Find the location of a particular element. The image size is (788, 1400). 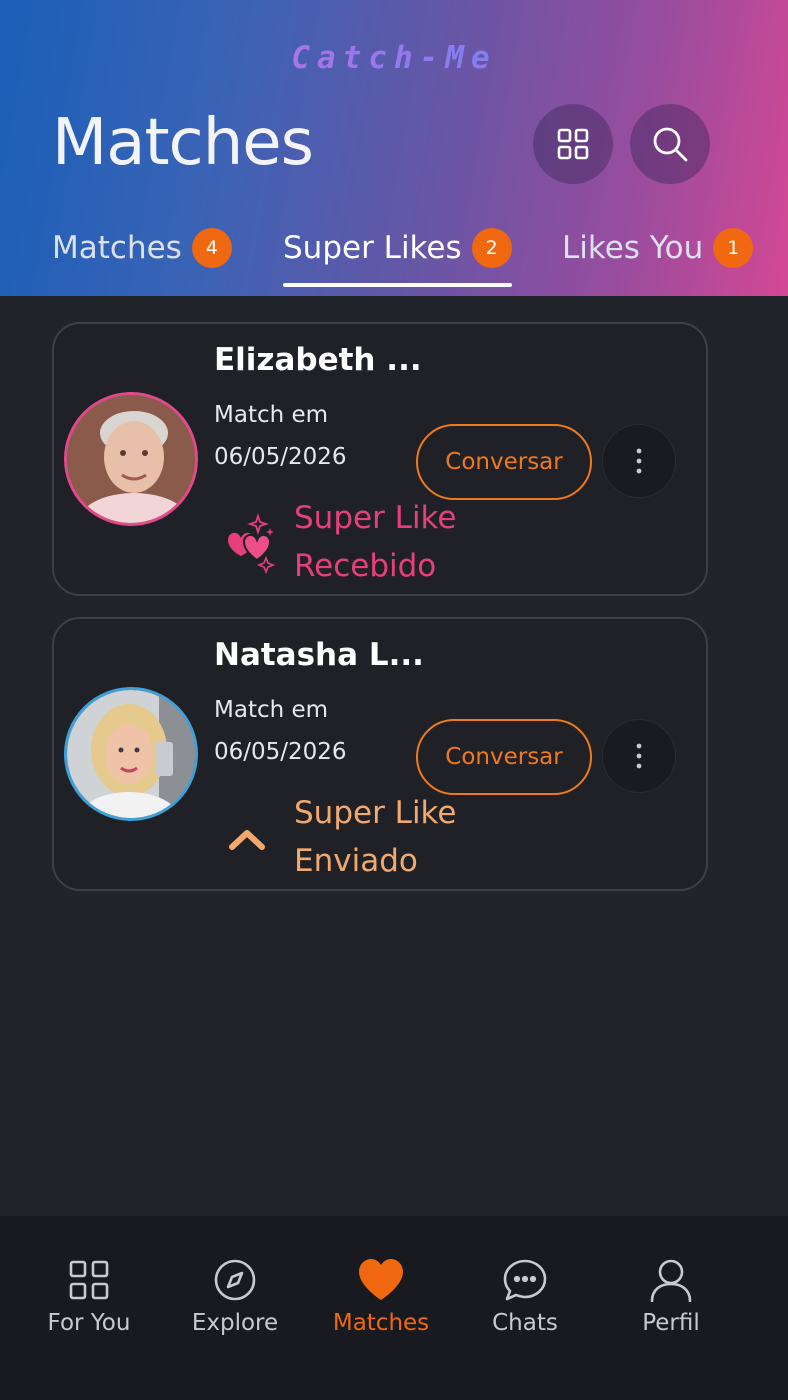

nav-label: Perfil is located at coordinates (671, 1323).